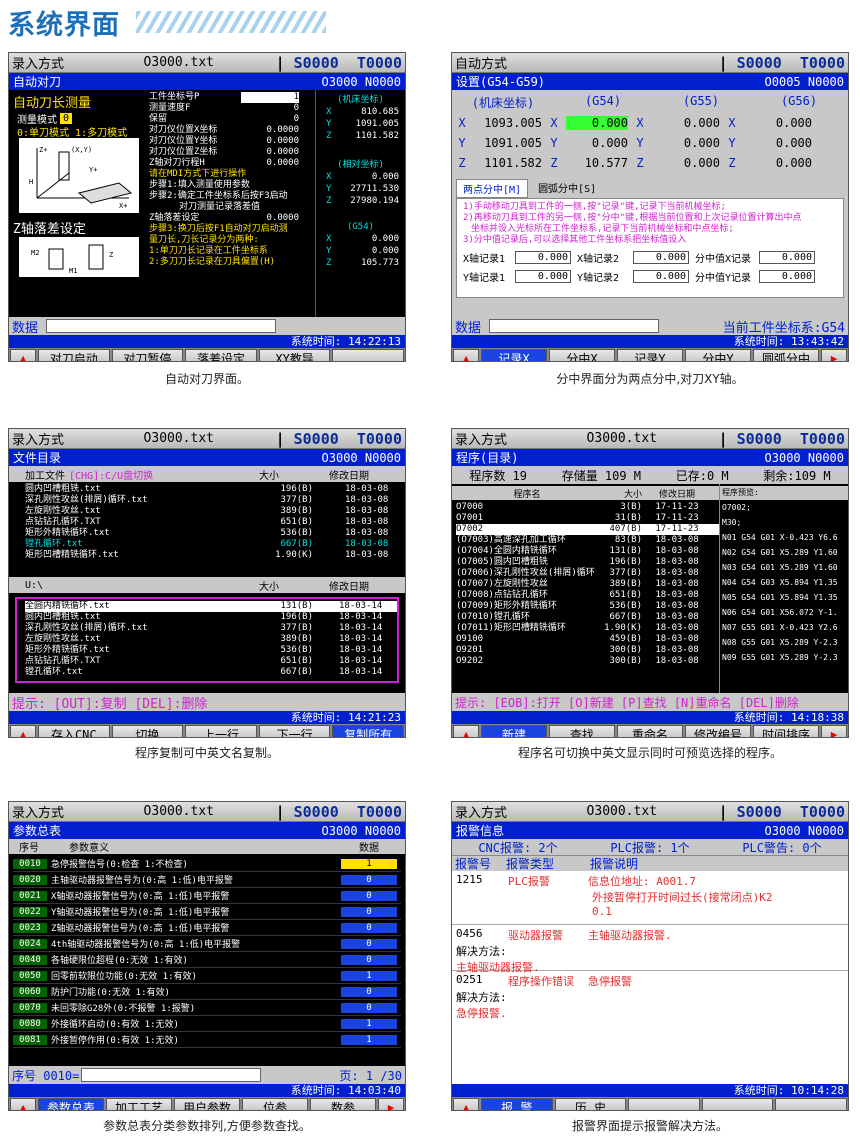  Describe the element at coordinates (343, 1104) in the screenshot. I see `softkey-num-param: 数参` at that location.